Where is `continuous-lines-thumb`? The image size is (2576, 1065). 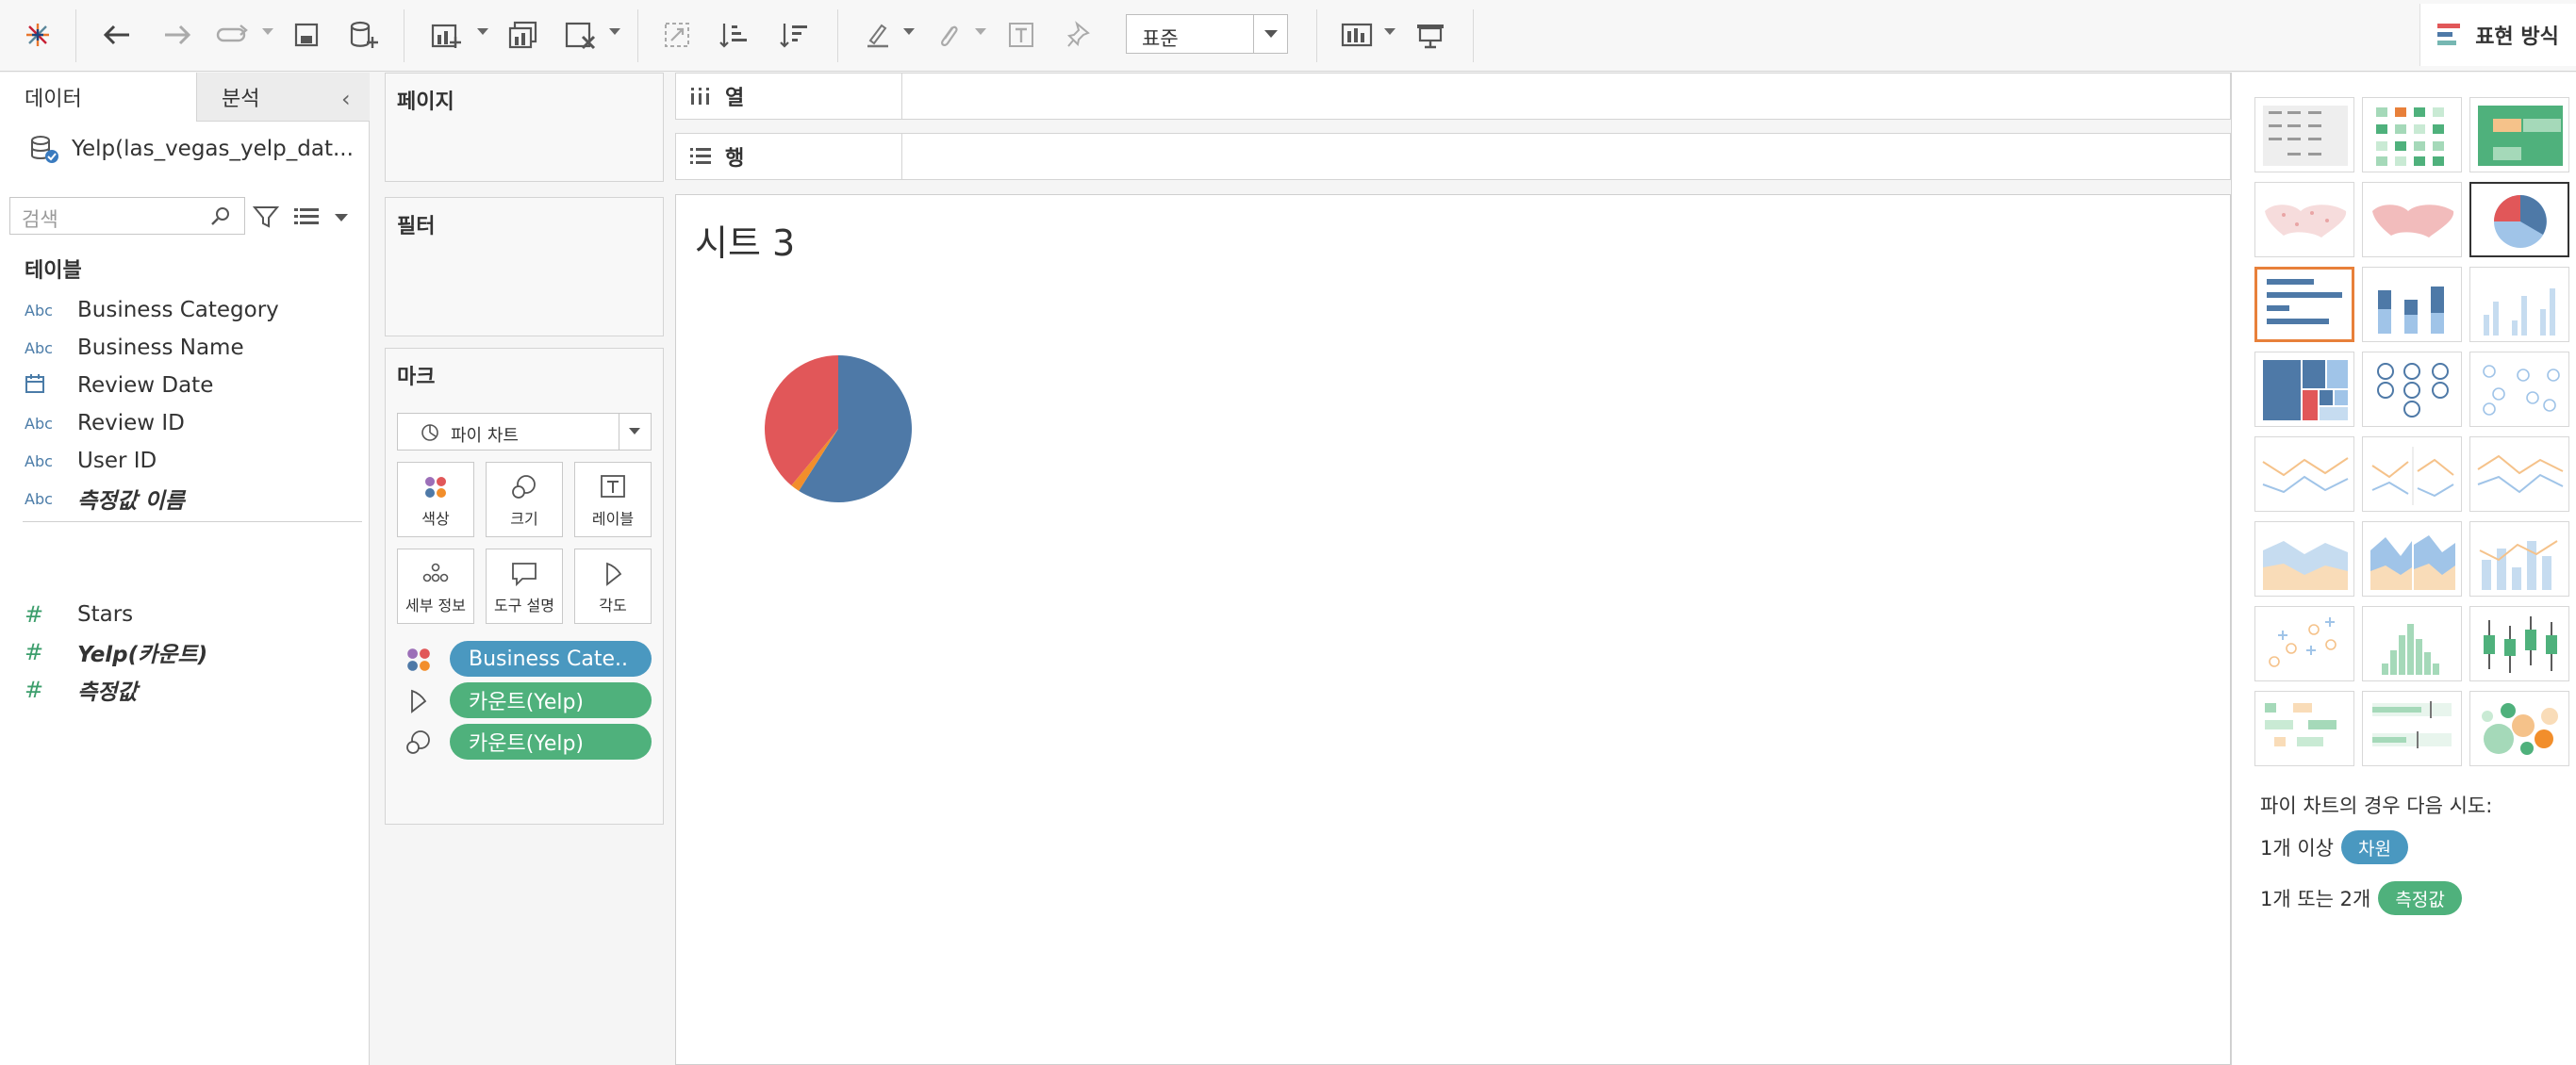 continuous-lines-thumb is located at coordinates (2304, 474).